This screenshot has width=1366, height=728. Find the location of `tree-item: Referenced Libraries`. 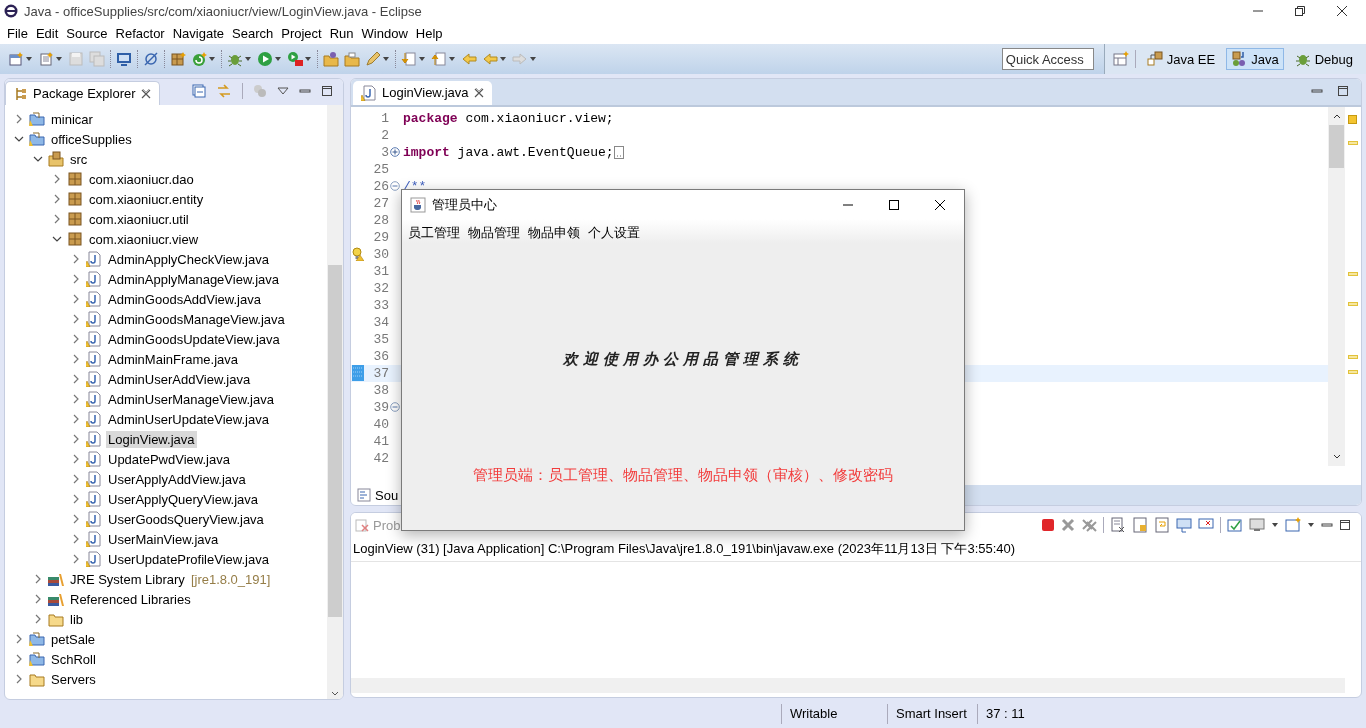

tree-item: Referenced Libraries is located at coordinates (130, 599).